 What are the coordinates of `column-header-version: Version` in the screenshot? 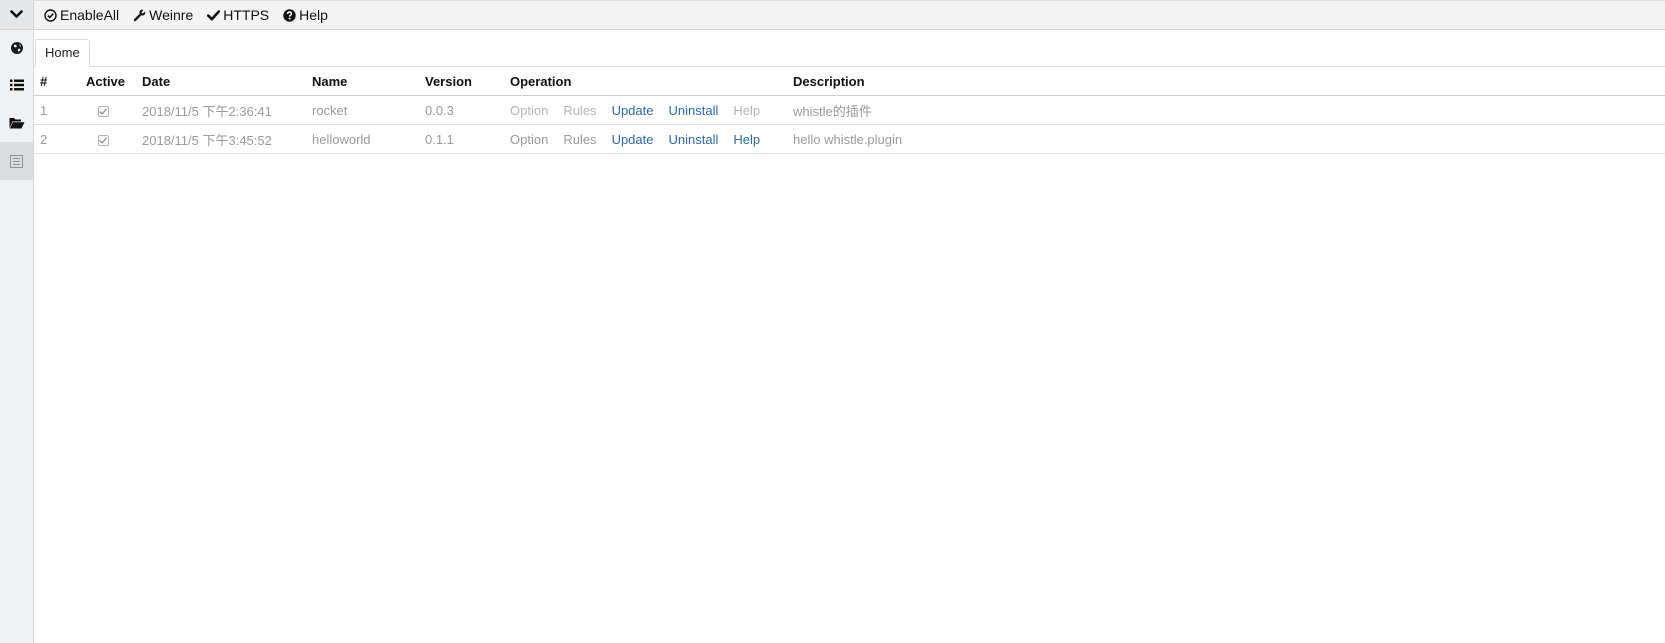 It's located at (467, 81).